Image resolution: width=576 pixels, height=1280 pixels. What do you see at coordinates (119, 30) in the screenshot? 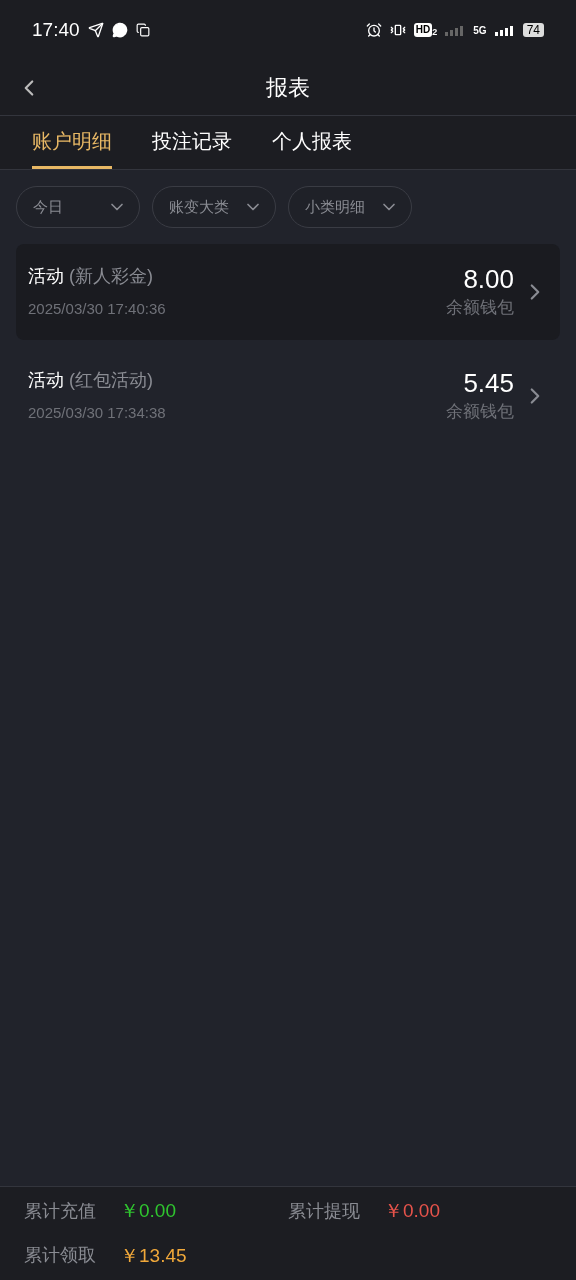
I see `chat-icon` at bounding box center [119, 30].